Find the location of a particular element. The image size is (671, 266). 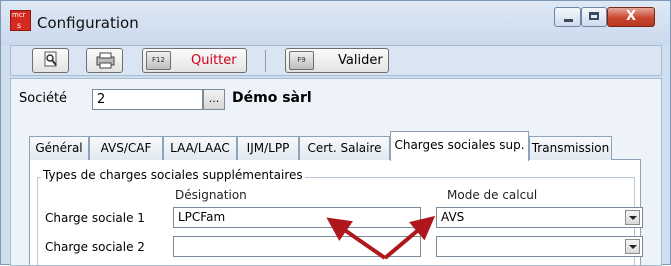

charge-1-designation-input: LPCFam is located at coordinates (297, 217).